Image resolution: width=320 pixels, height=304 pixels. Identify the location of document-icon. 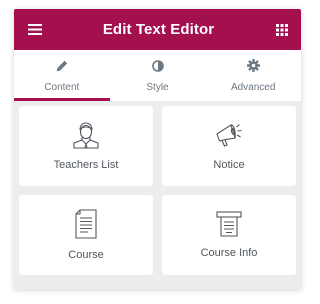
(86, 224).